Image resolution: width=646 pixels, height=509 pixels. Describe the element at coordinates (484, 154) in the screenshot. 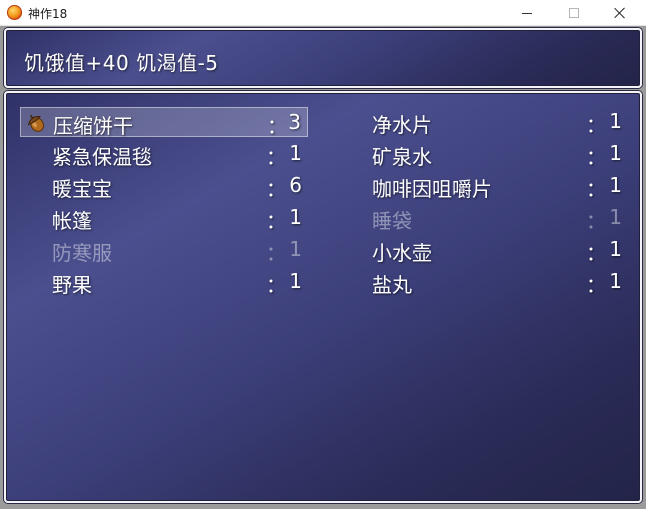

I see `item-entry: 矿泉水 ： 1` at that location.